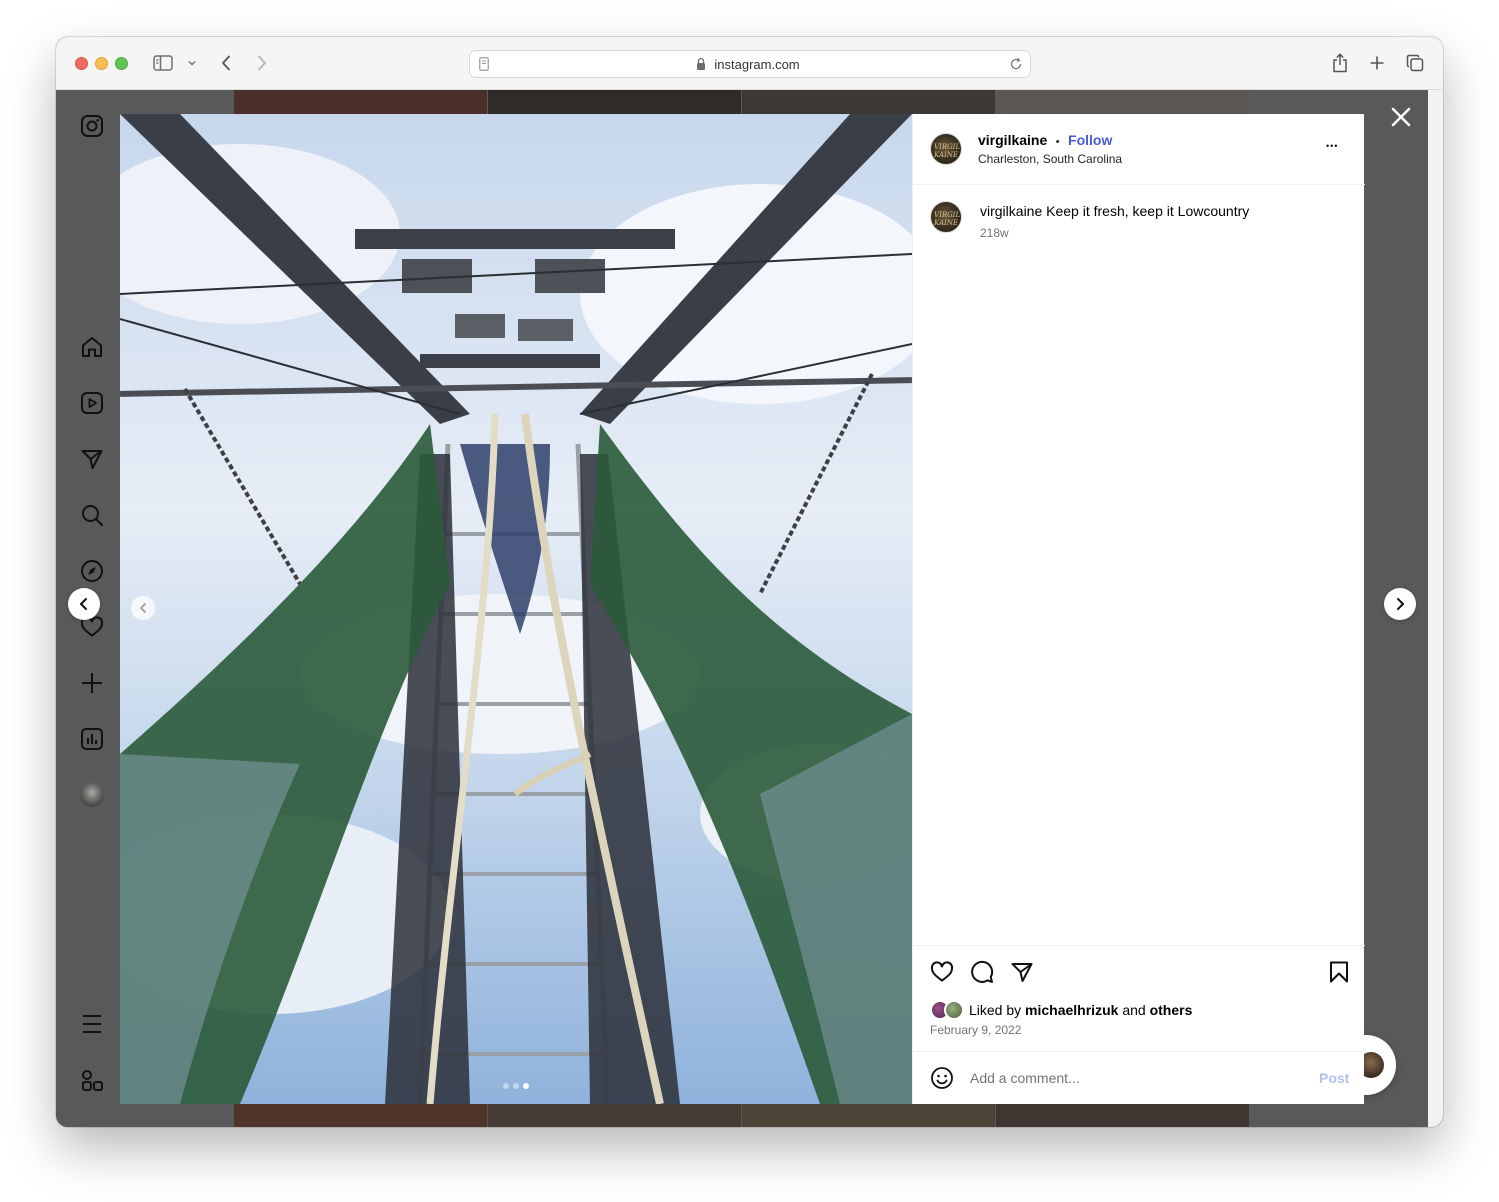 The height and width of the screenshot is (1202, 1499). I want to click on post-location: Charleston, South Carolina, so click(1050, 159).